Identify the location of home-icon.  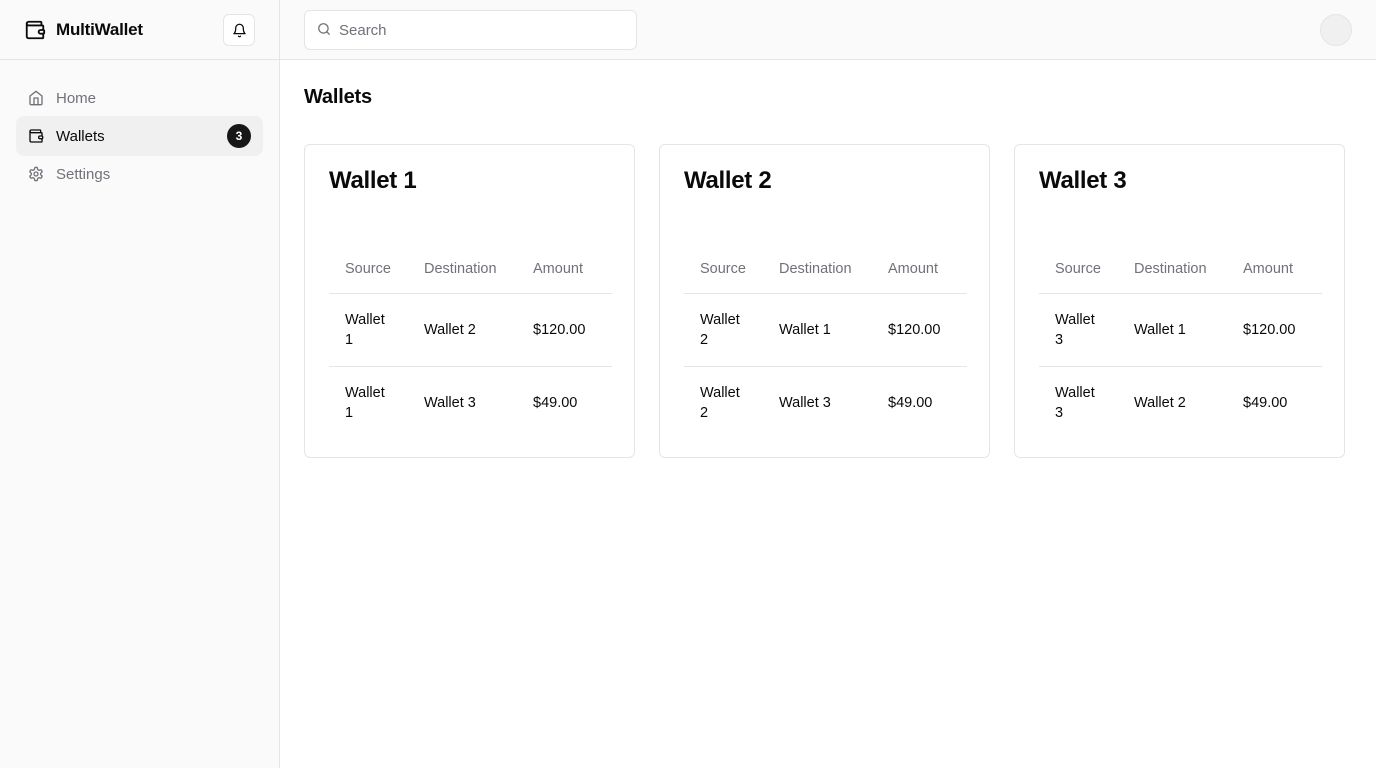
(36, 98).